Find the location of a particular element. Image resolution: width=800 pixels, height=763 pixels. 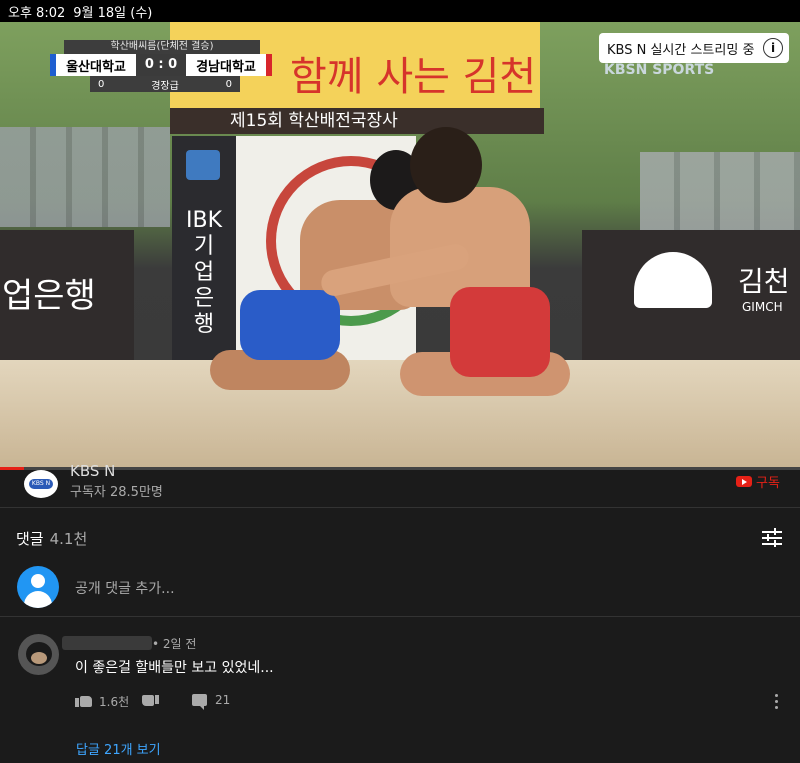

sponsor-board-right-text: 김천 is located at coordinates (764, 281).